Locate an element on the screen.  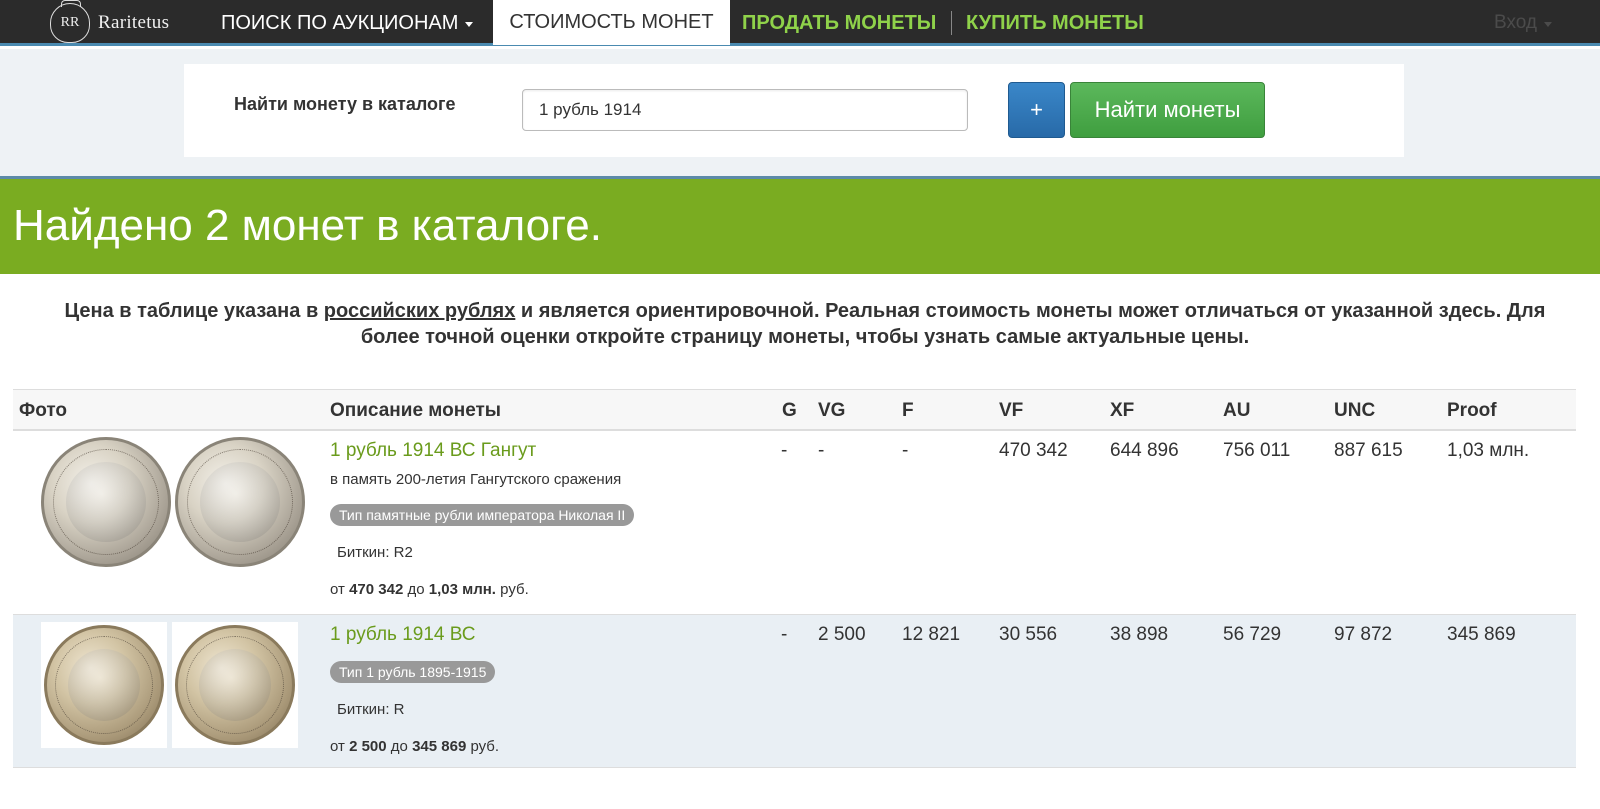
brand-link: RR Raritetus is located at coordinates (110, 21).